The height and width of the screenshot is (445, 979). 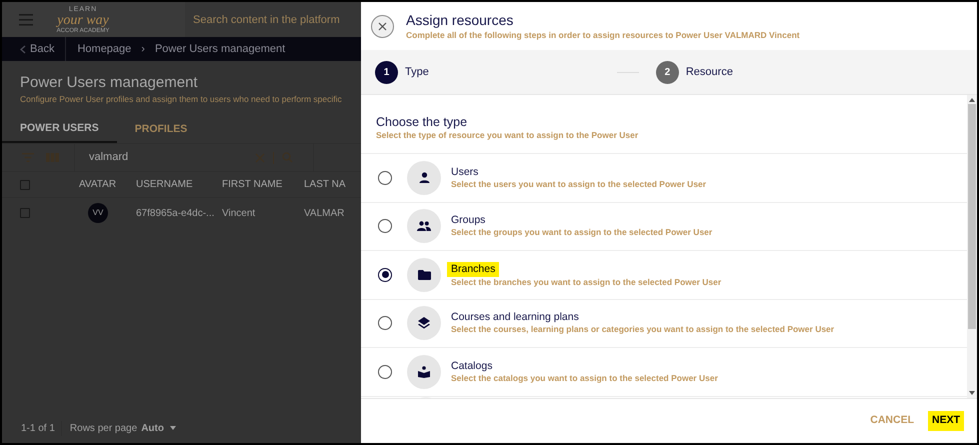 I want to click on scroll-up-icon, so click(x=972, y=100).